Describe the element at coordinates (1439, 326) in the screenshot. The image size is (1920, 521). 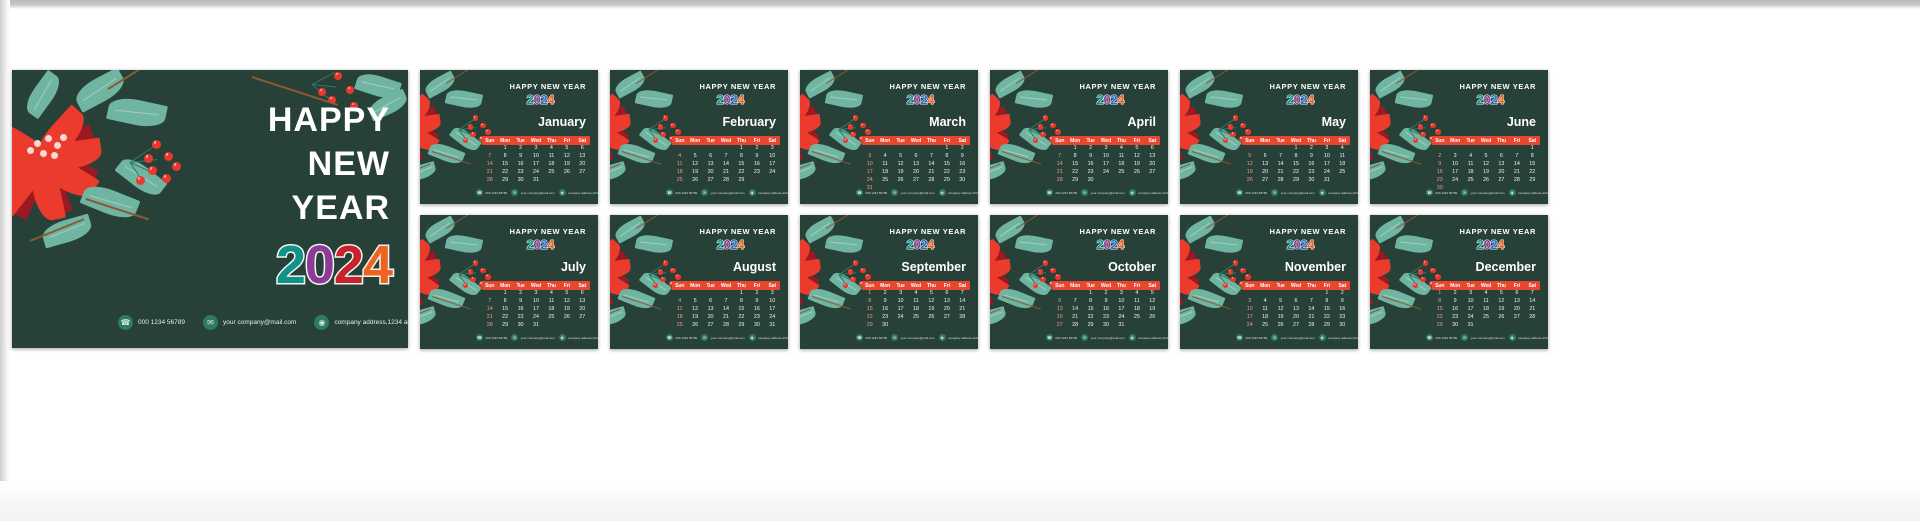
I see `calendar-day: 29` at that location.